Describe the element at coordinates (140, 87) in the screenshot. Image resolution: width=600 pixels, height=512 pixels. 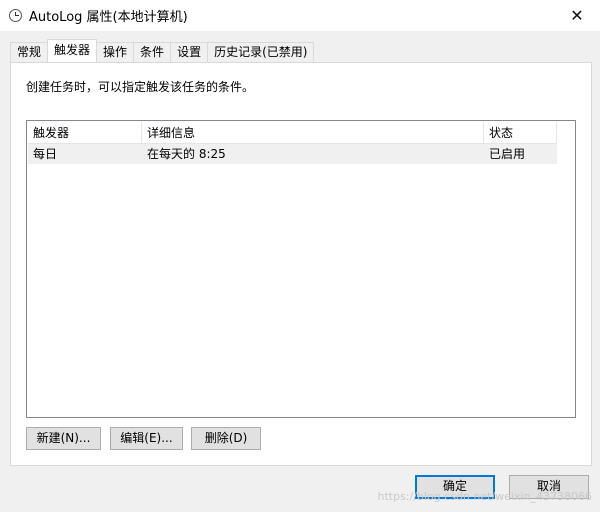
I see `triggers-description: 创建任务时，可以指定触发该任务的条件。` at that location.